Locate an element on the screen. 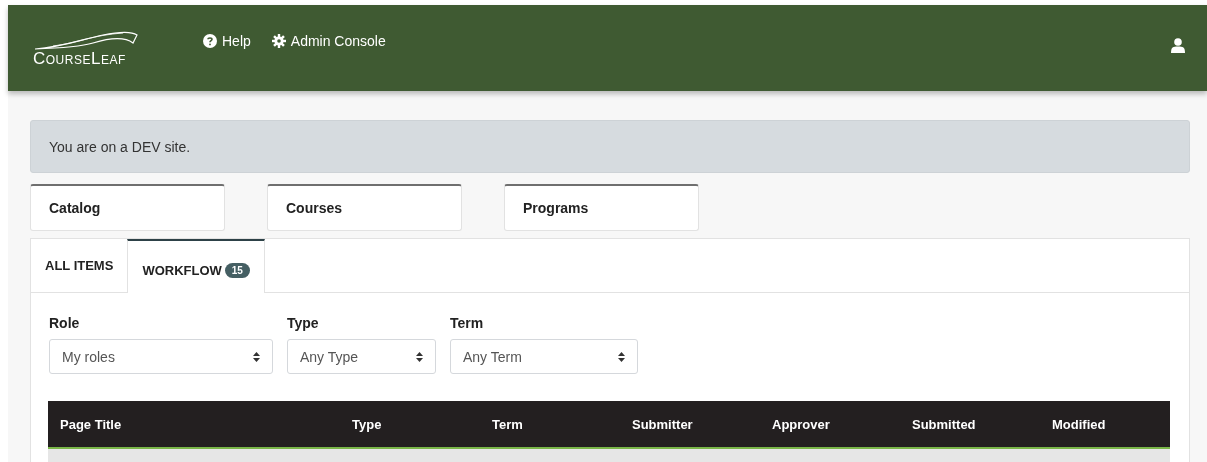 The height and width of the screenshot is (462, 1207). tab: ALL ITEMS is located at coordinates (79, 265).